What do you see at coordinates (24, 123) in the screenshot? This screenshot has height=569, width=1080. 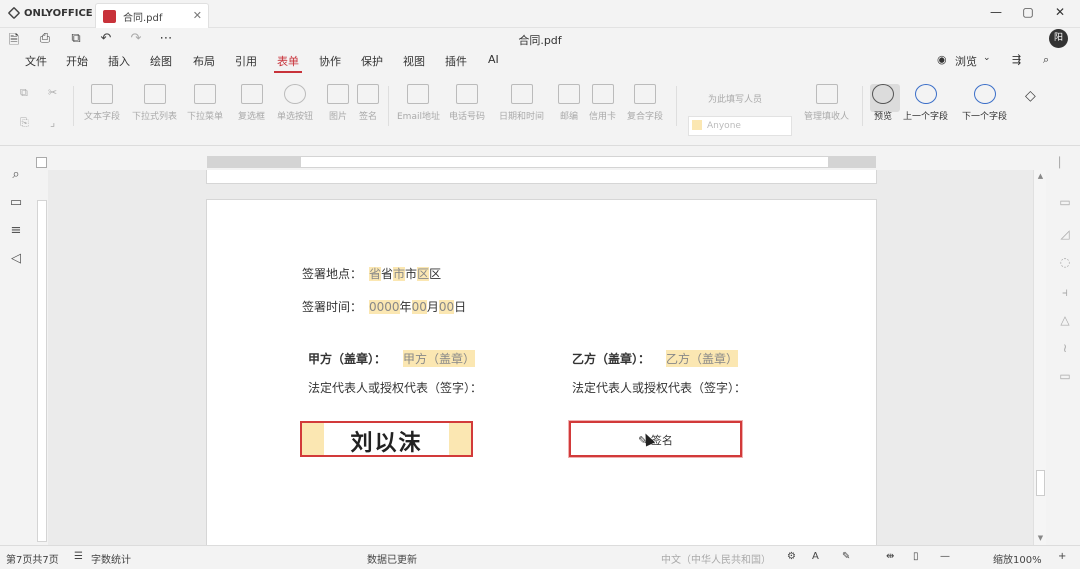 I see `paste-icon: ⎘` at bounding box center [24, 123].